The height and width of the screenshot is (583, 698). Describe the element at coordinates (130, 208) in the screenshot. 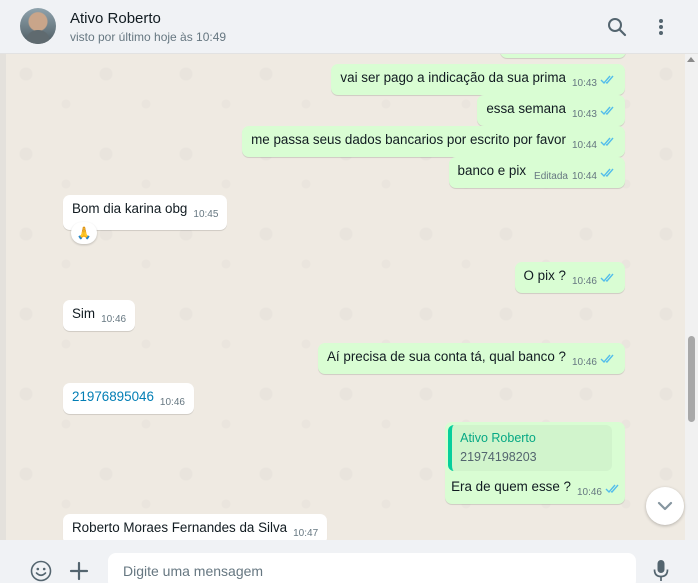

I see `message-text: Bom dia karina obg` at that location.